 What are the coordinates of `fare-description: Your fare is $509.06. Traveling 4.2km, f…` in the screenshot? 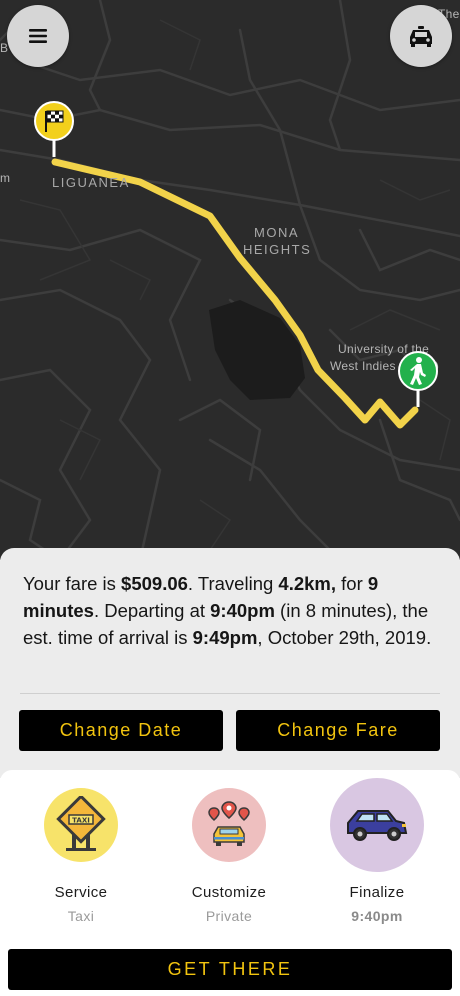 It's located at (227, 610).